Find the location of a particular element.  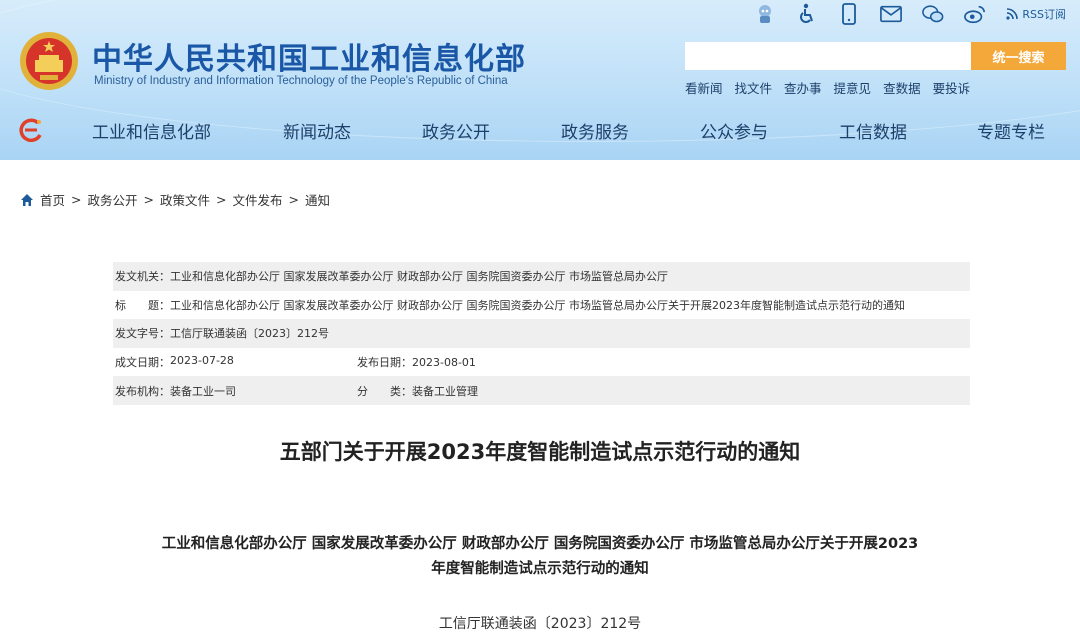

nav-item-miit: 工业和信息化部 is located at coordinates (151, 130).